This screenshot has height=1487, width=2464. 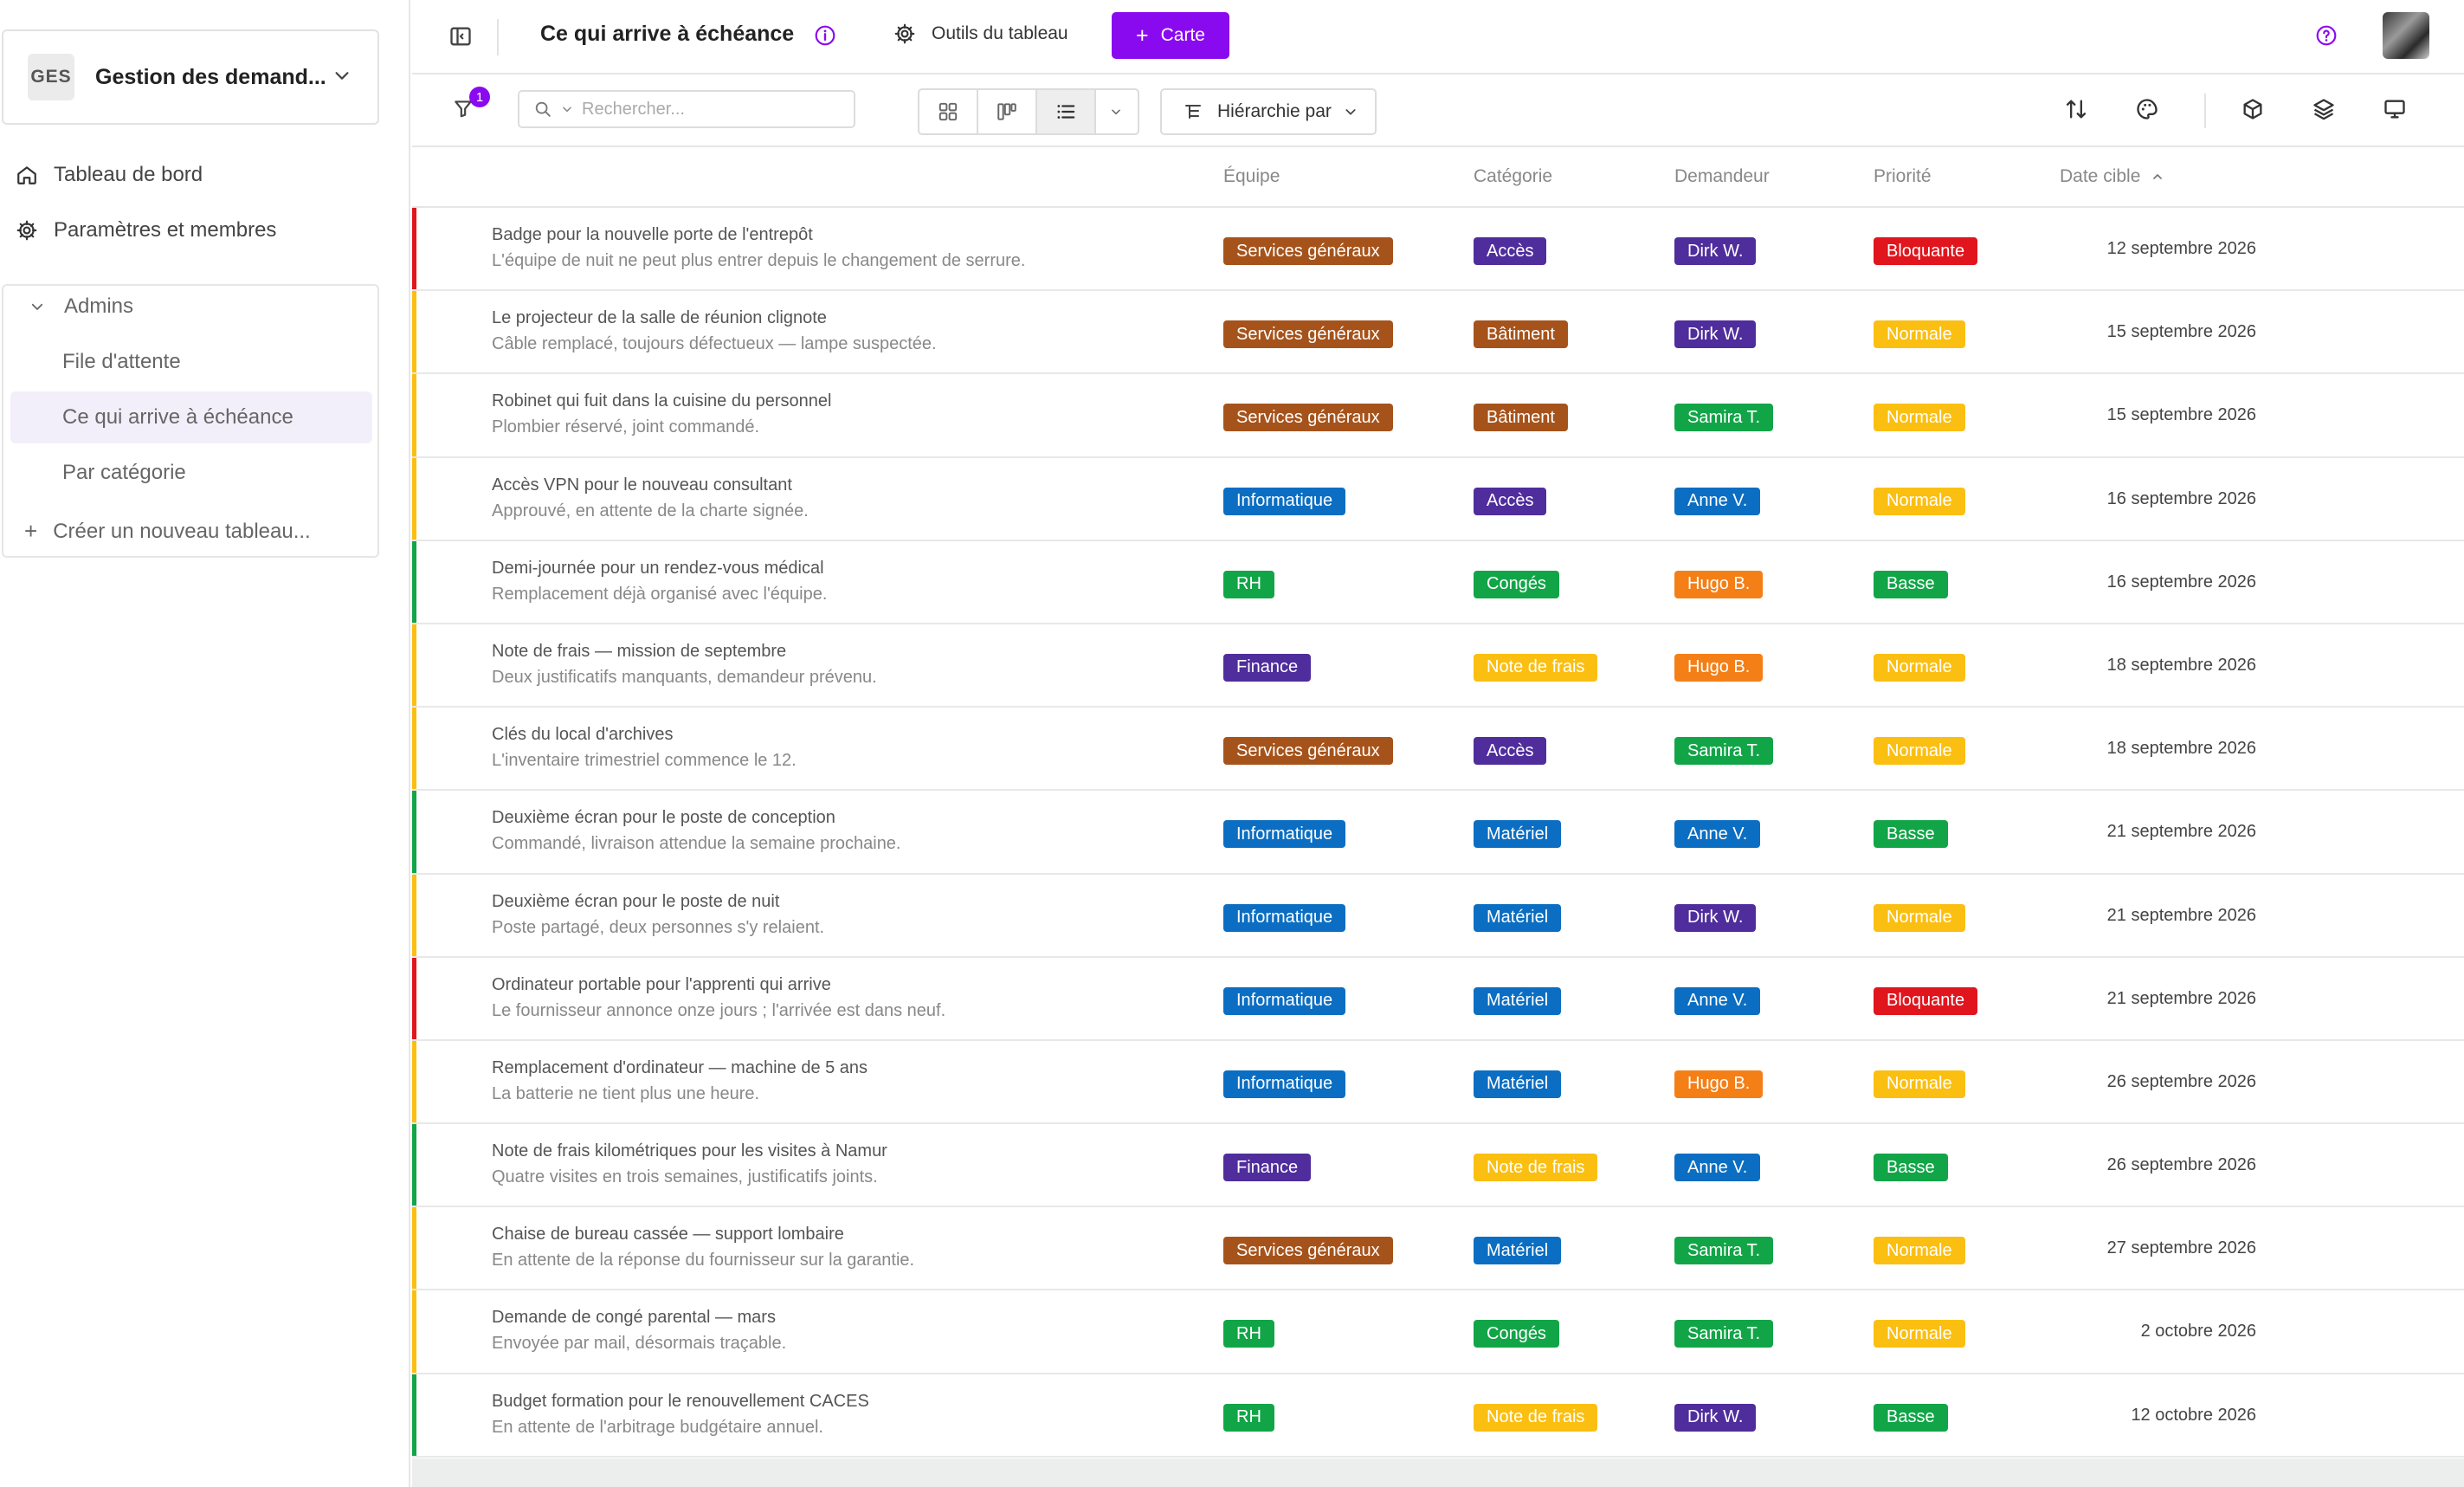 I want to click on row-title: Demande de congé parental — mars, so click(x=634, y=1318).